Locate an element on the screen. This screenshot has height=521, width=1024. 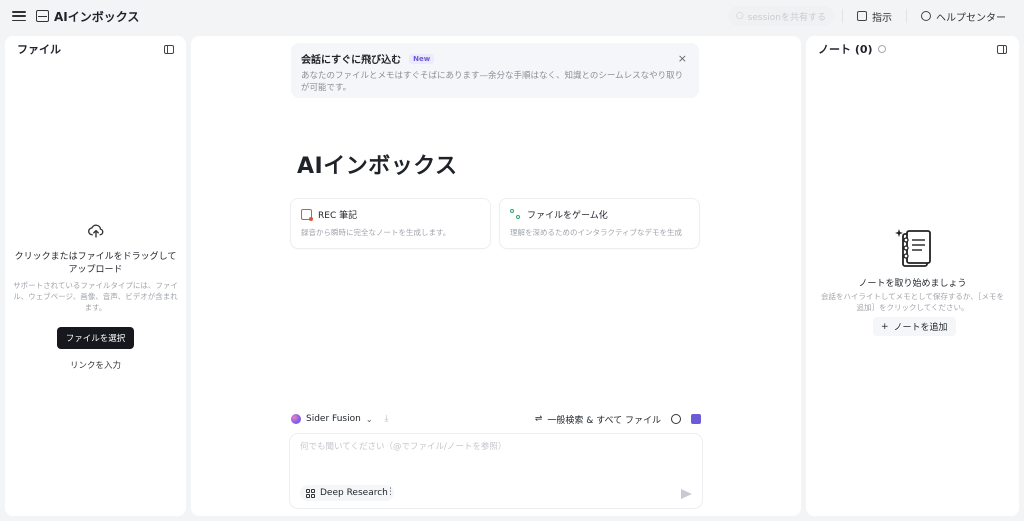
choose-file-button: ファイルを選択 is located at coordinates (95, 338).